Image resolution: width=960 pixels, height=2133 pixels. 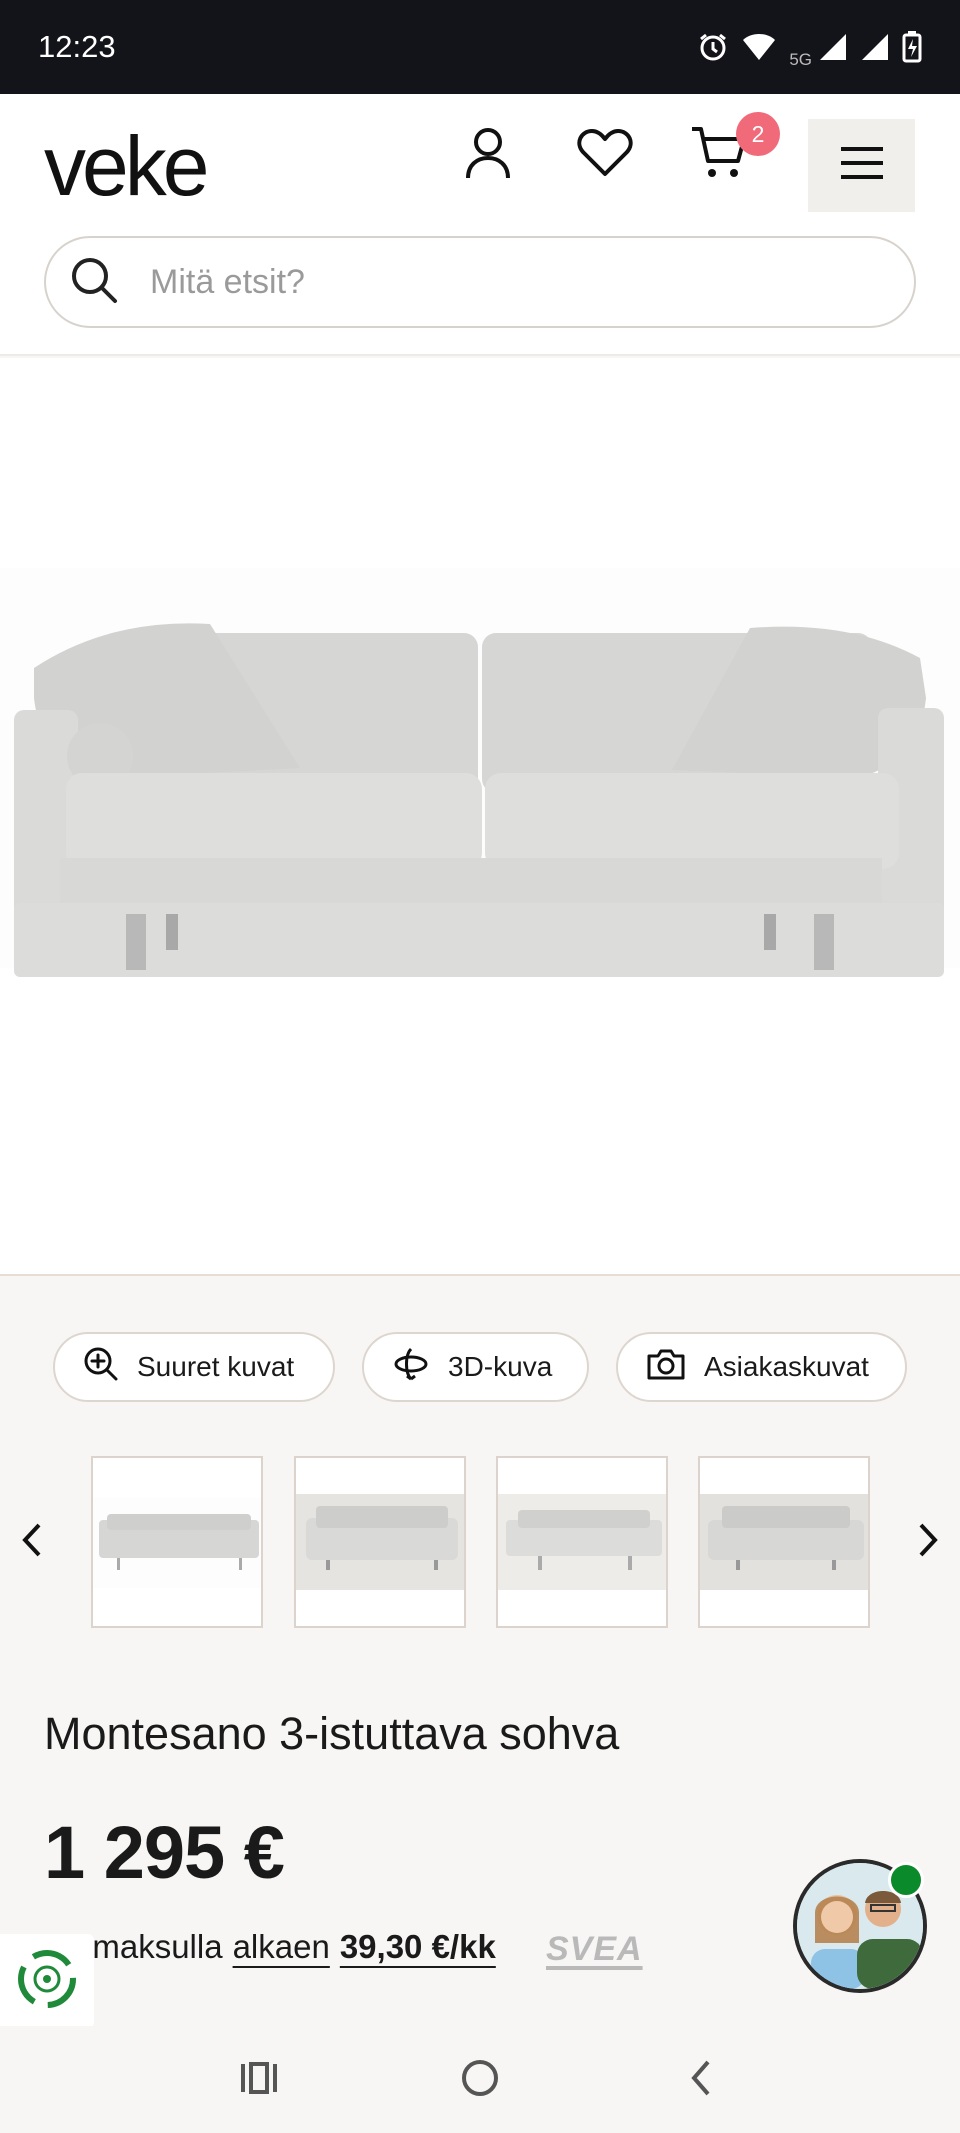 I want to click on product-title: Montesano 3-istuttava sohva, so click(x=332, y=1733).